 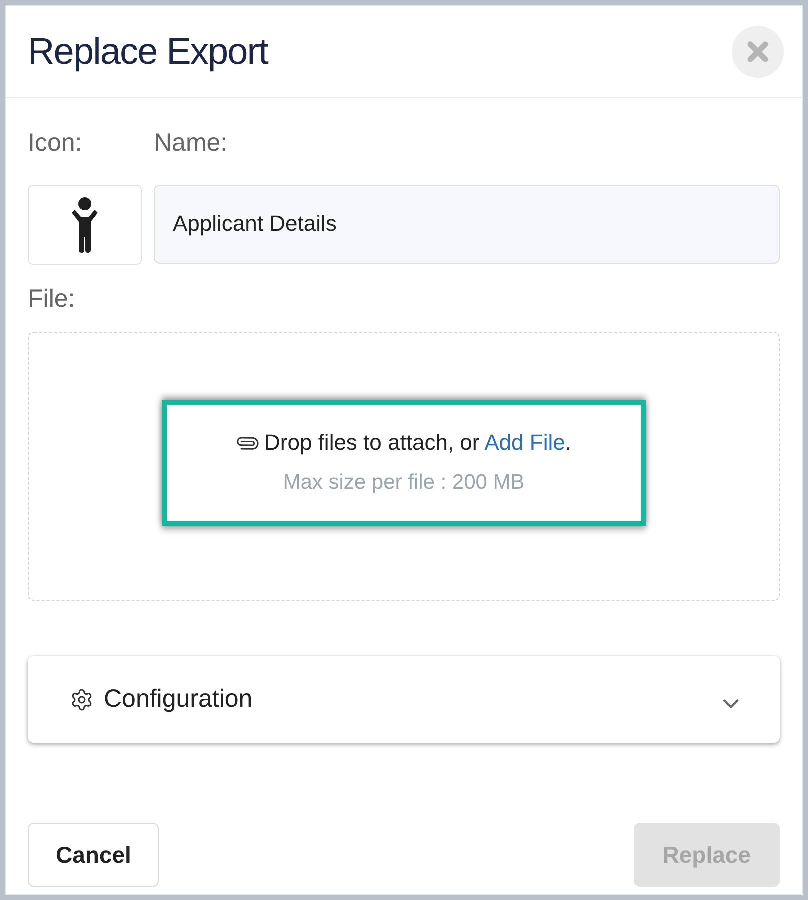 What do you see at coordinates (404, 699) in the screenshot?
I see `configuration-panel: Configuration` at bounding box center [404, 699].